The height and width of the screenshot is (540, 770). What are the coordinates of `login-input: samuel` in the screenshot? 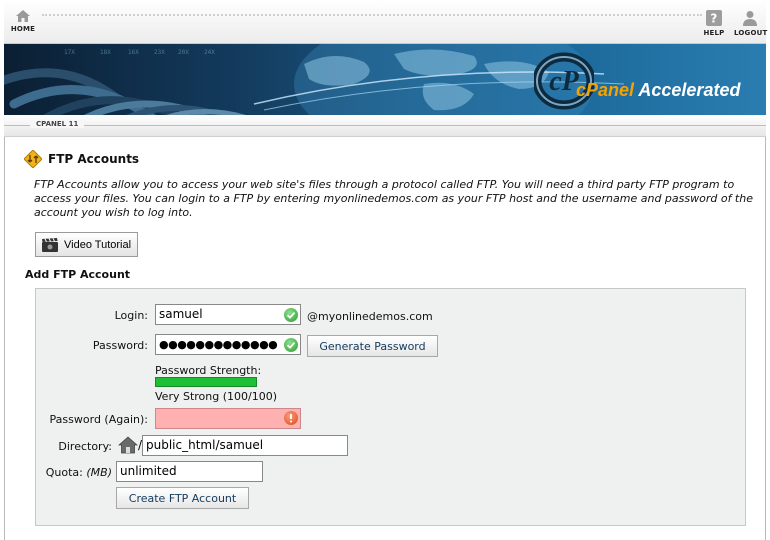 It's located at (228, 314).